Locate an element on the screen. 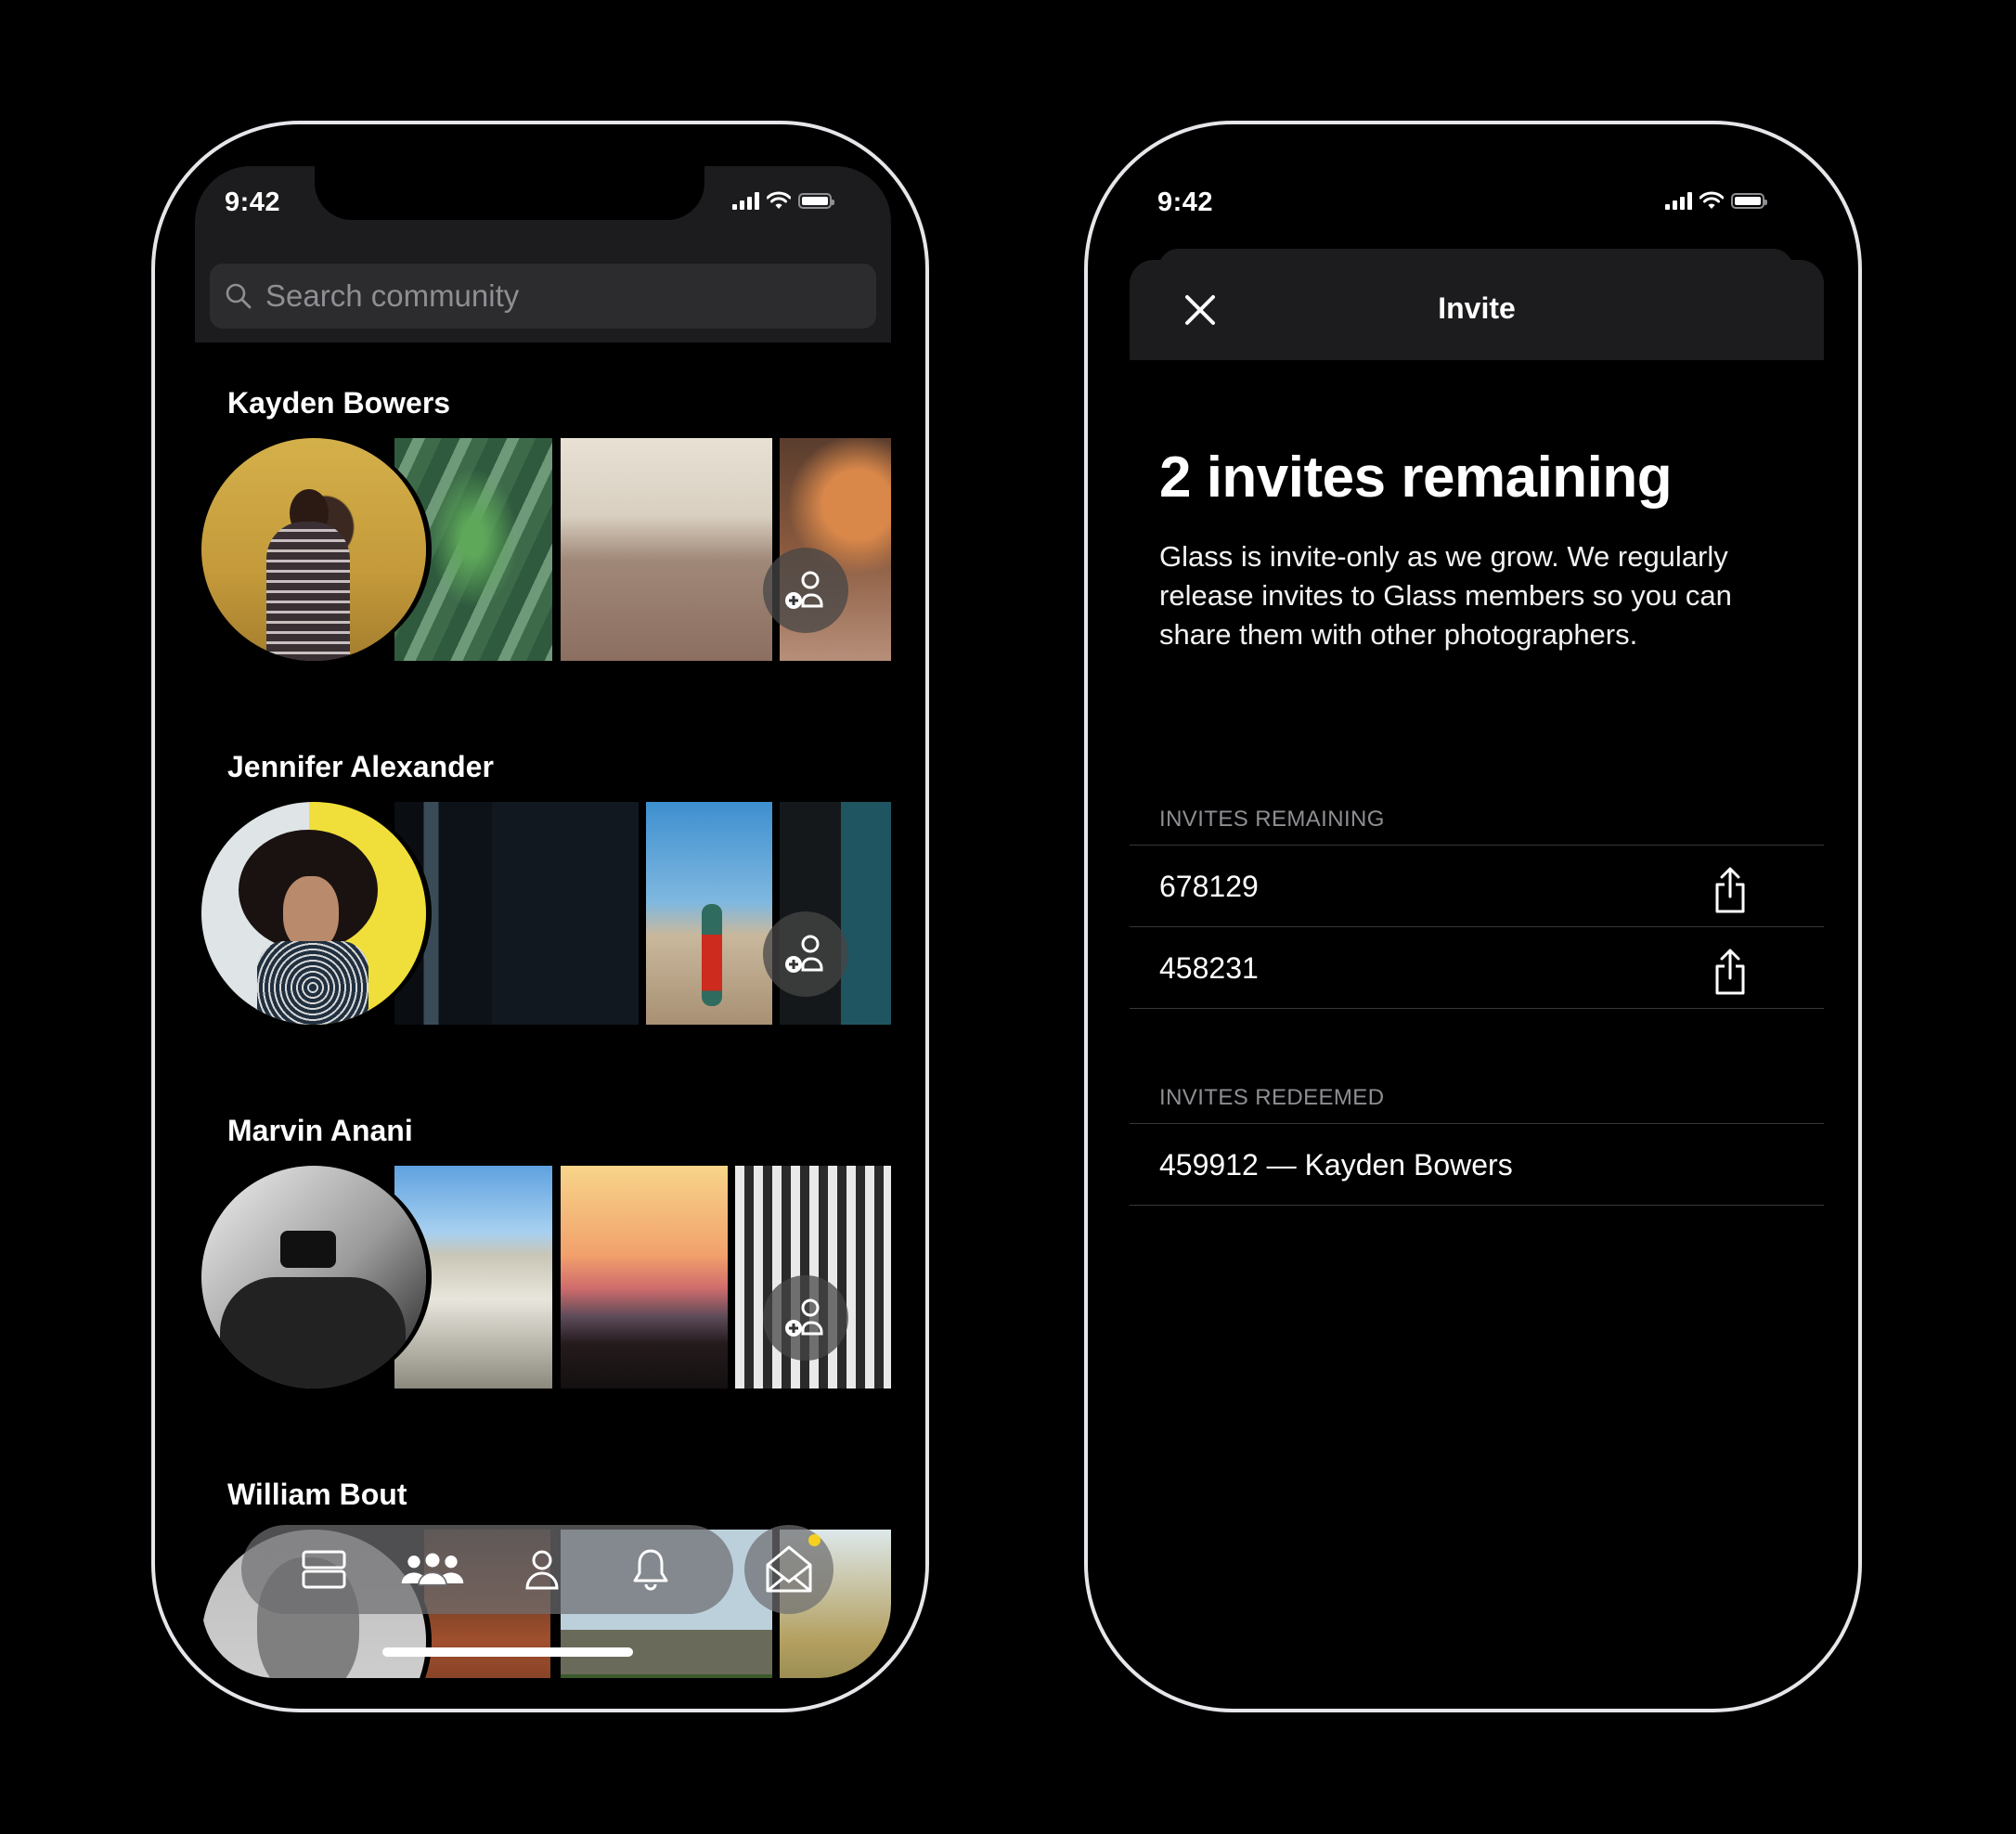  search-input is located at coordinates (544, 296).